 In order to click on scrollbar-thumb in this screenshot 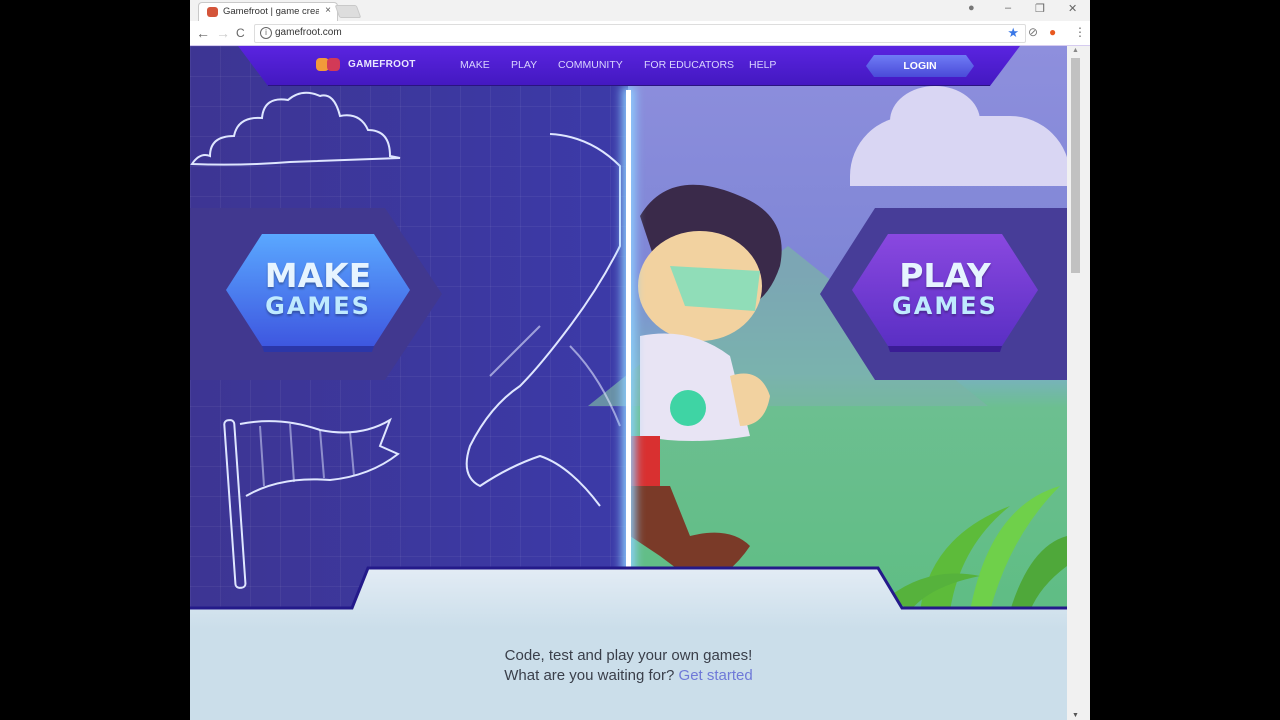, I will do `click(1075, 165)`.